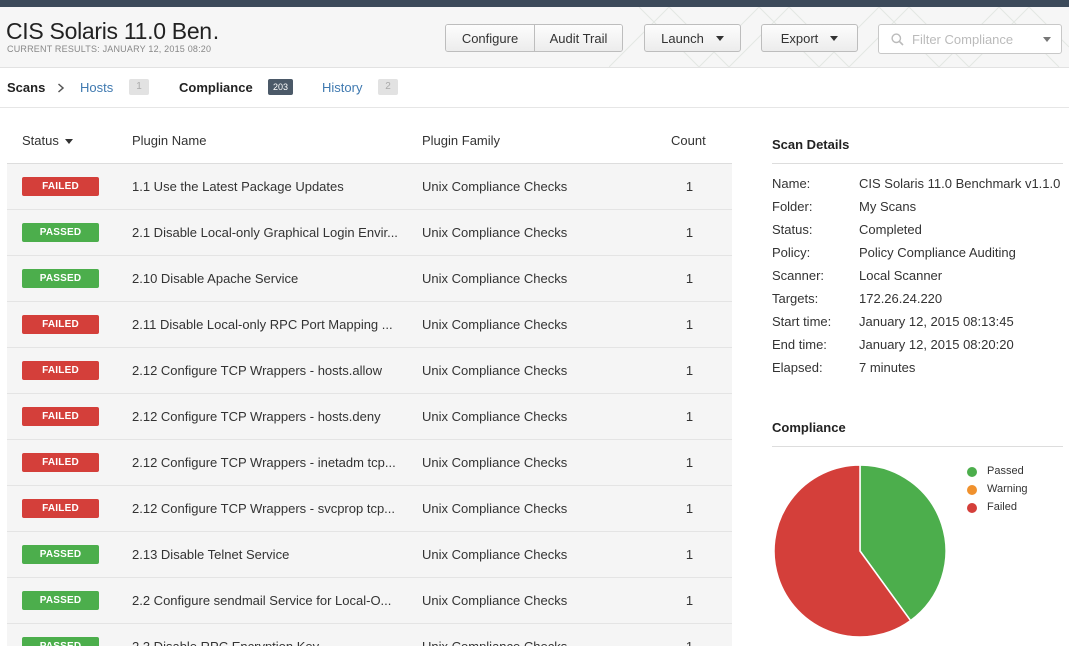 The height and width of the screenshot is (646, 1069). Describe the element at coordinates (40, 140) in the screenshot. I see `column-header-status: Status` at that location.